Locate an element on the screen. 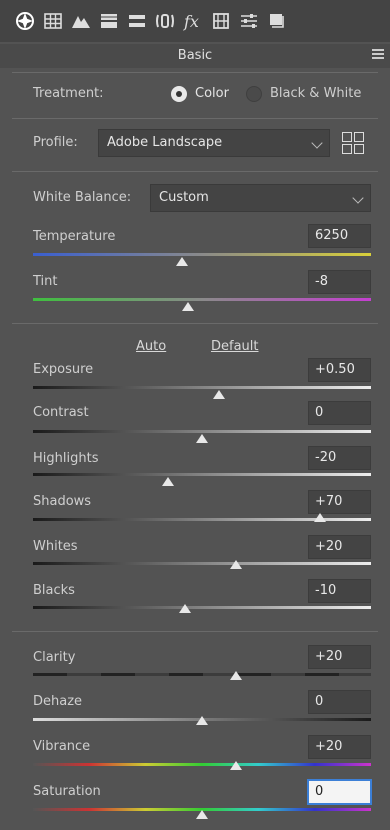 This screenshot has height=830, width=390. exposure-label: Exposure is located at coordinates (63, 369).